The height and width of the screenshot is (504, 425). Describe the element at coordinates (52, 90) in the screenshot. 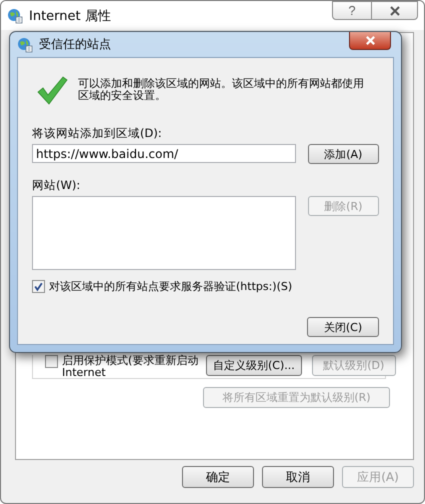

I see `checkmark-icon` at that location.